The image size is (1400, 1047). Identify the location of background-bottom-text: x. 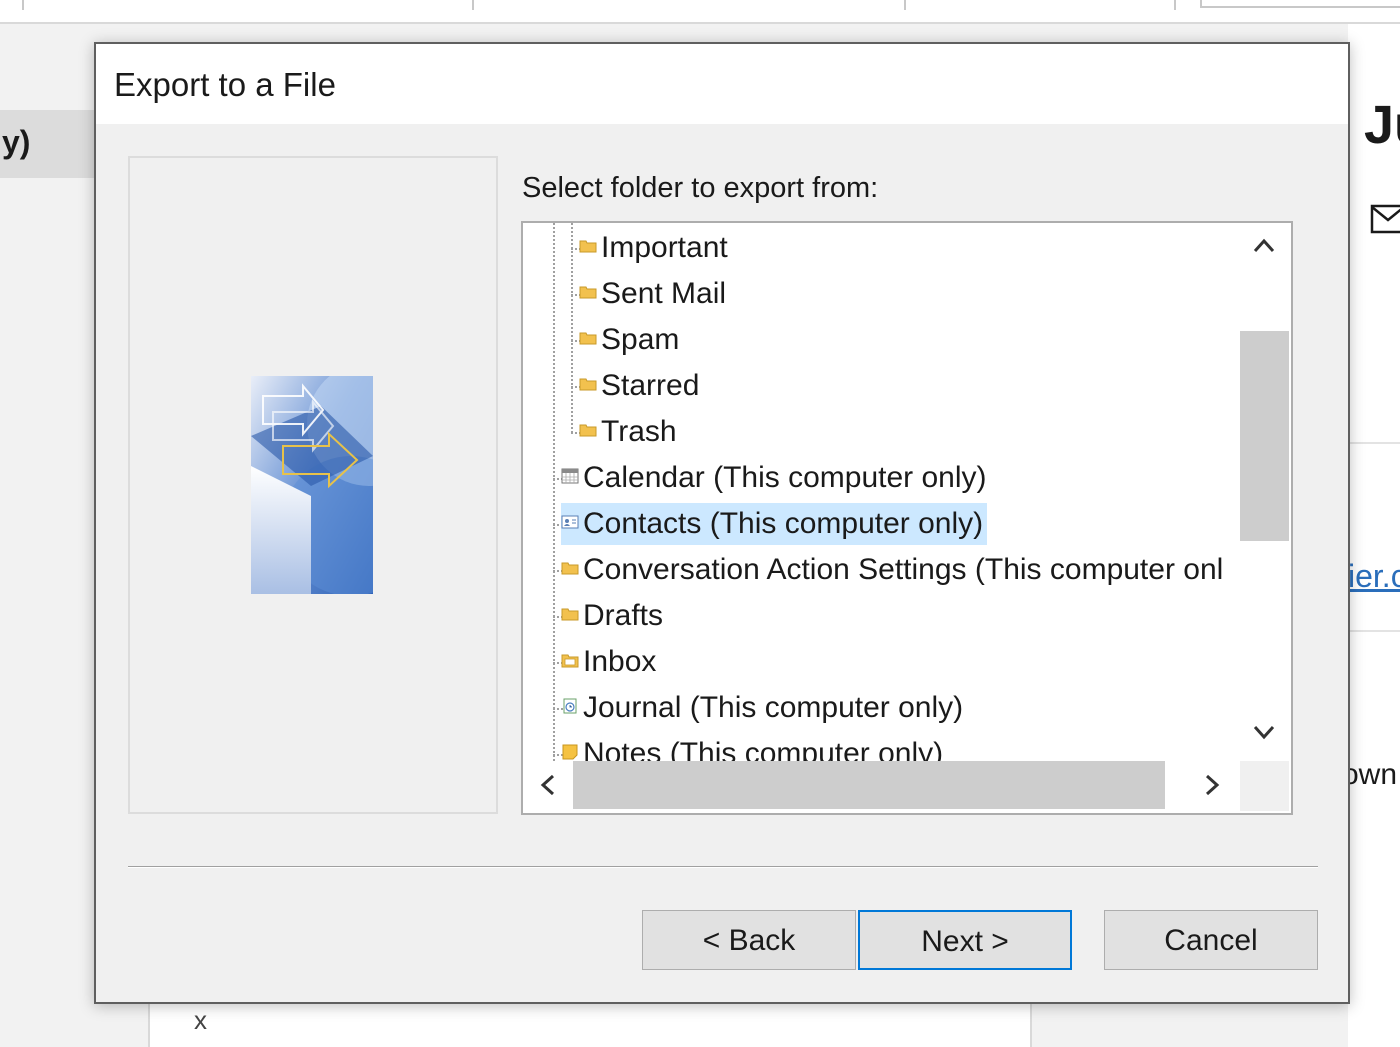
(200, 1020).